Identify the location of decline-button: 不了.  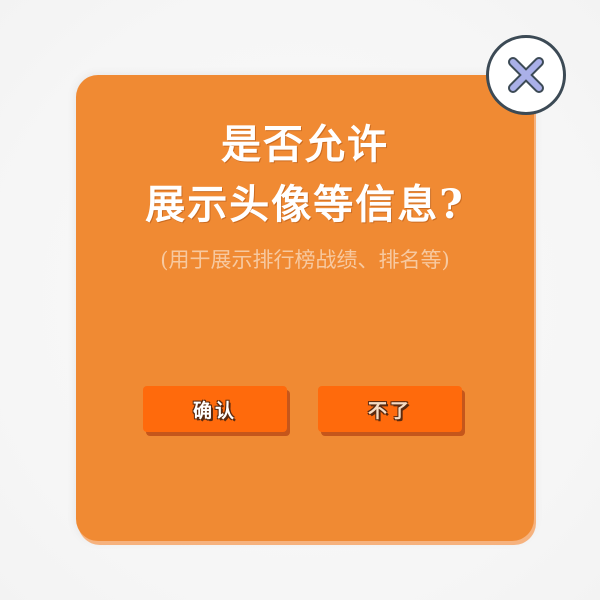
(390, 409).